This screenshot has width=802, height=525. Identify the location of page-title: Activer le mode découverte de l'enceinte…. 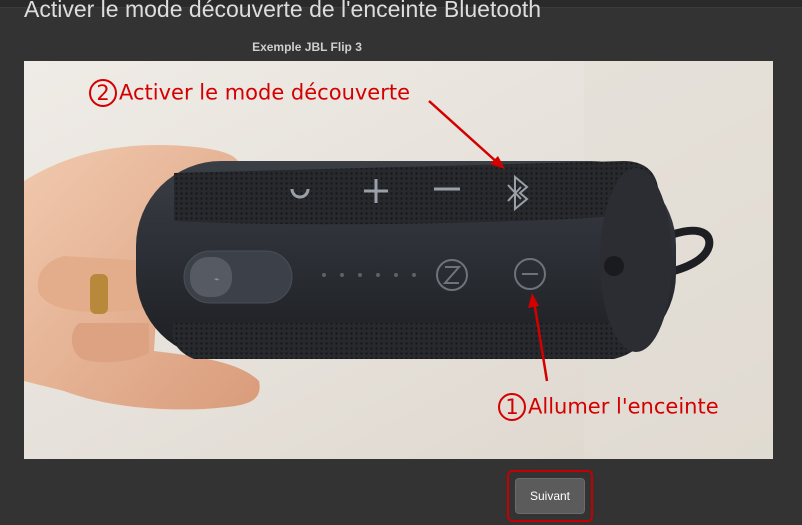
(283, 11).